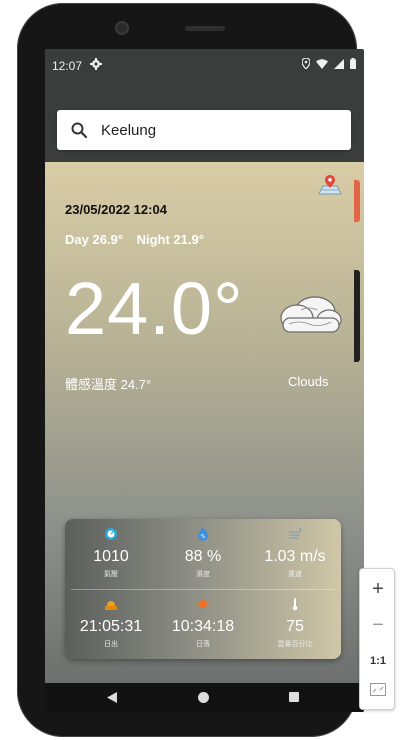 The image size is (400, 740). I want to click on home-button, so click(203, 697).